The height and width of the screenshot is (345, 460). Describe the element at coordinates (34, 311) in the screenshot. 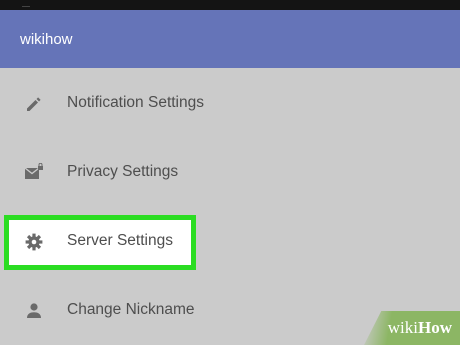

I see `person-icon` at that location.